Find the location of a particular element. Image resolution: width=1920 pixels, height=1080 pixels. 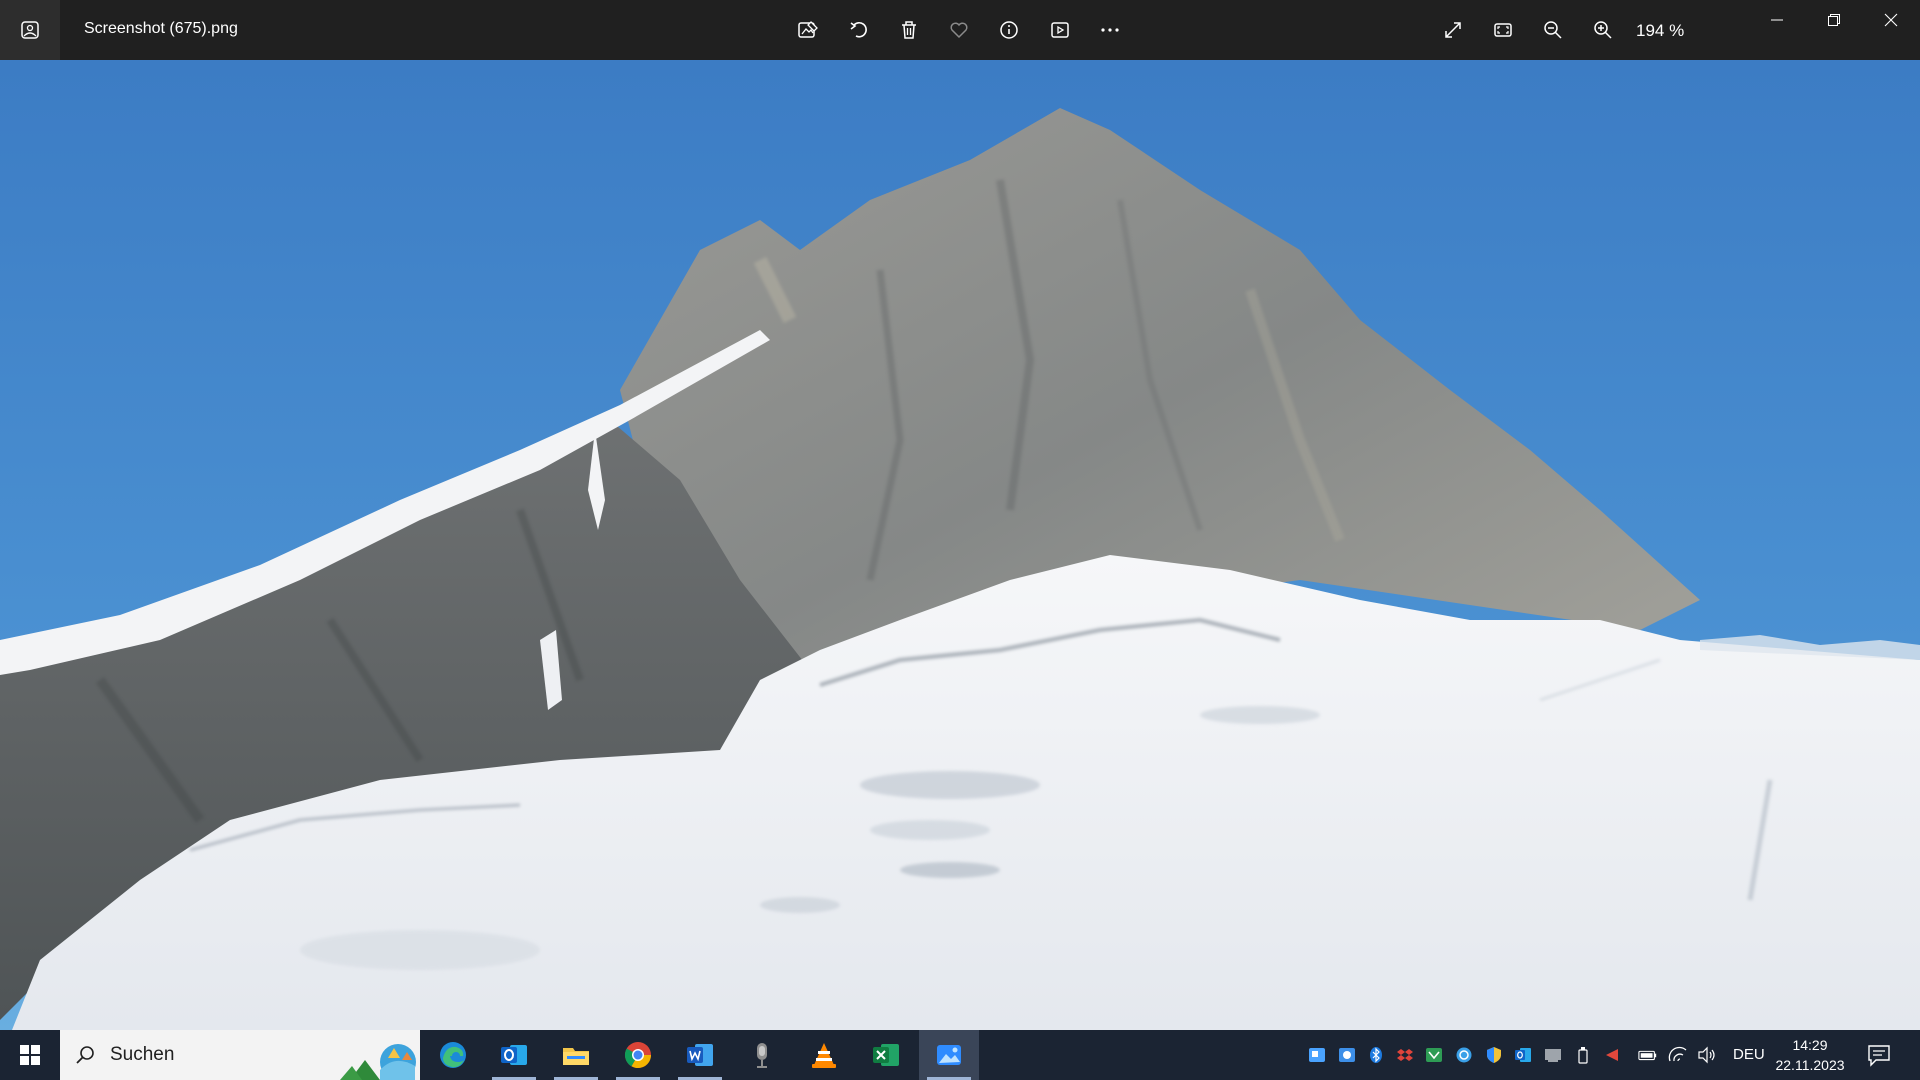

outlook-tray-icon is located at coordinates (1523, 1055).